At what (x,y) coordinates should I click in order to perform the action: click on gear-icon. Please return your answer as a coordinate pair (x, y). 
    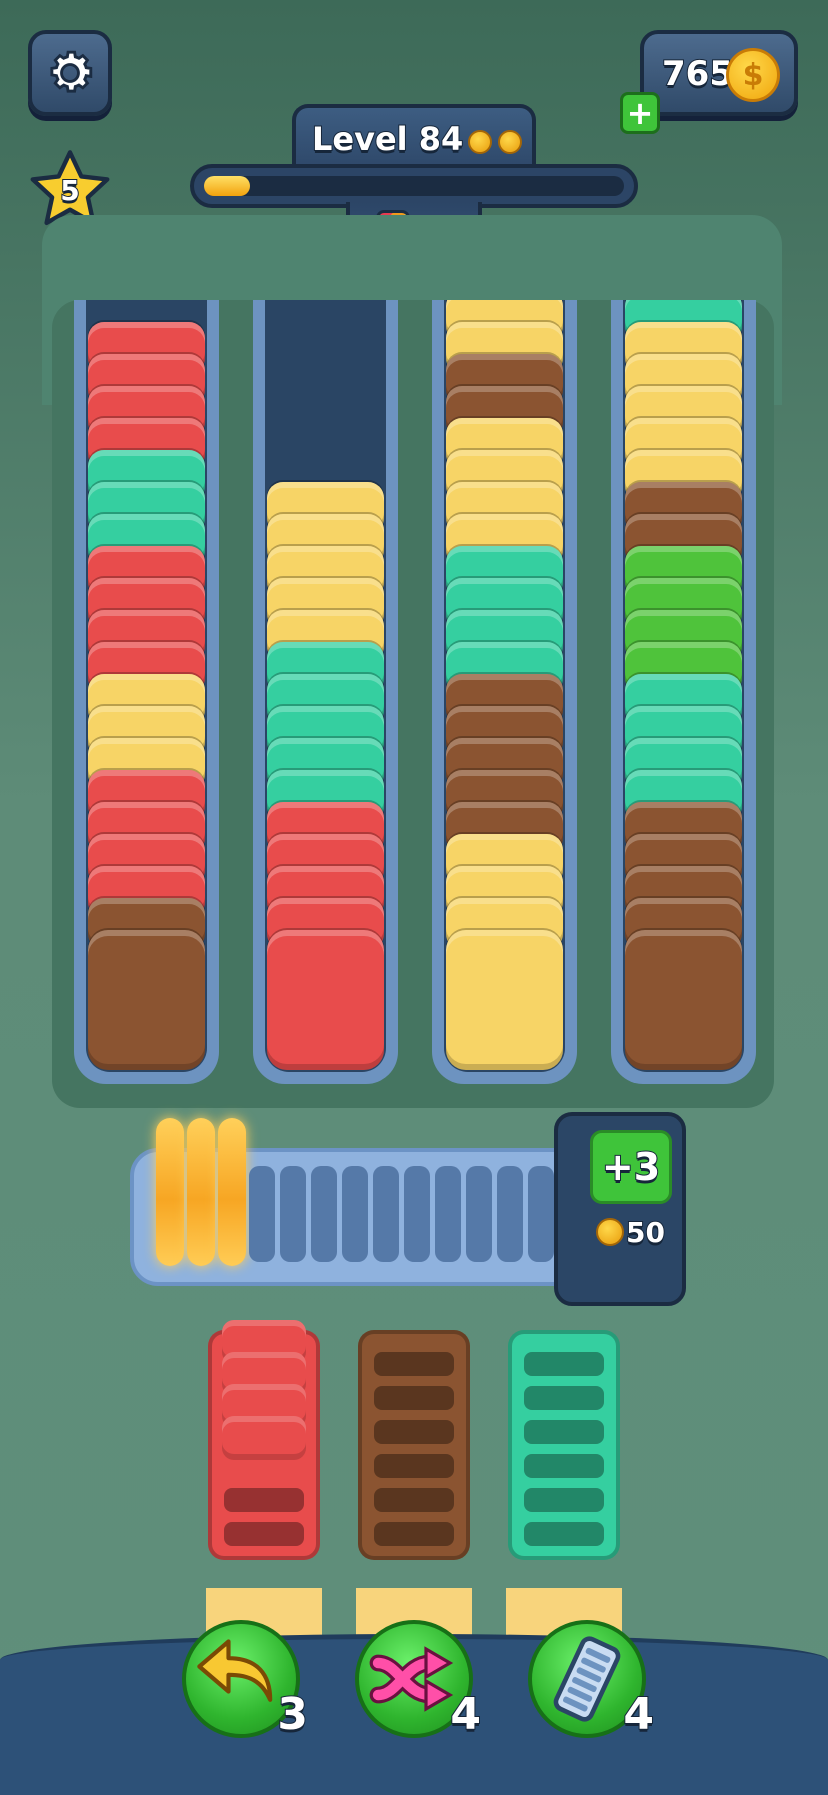
    Looking at the image, I should click on (71, 71).